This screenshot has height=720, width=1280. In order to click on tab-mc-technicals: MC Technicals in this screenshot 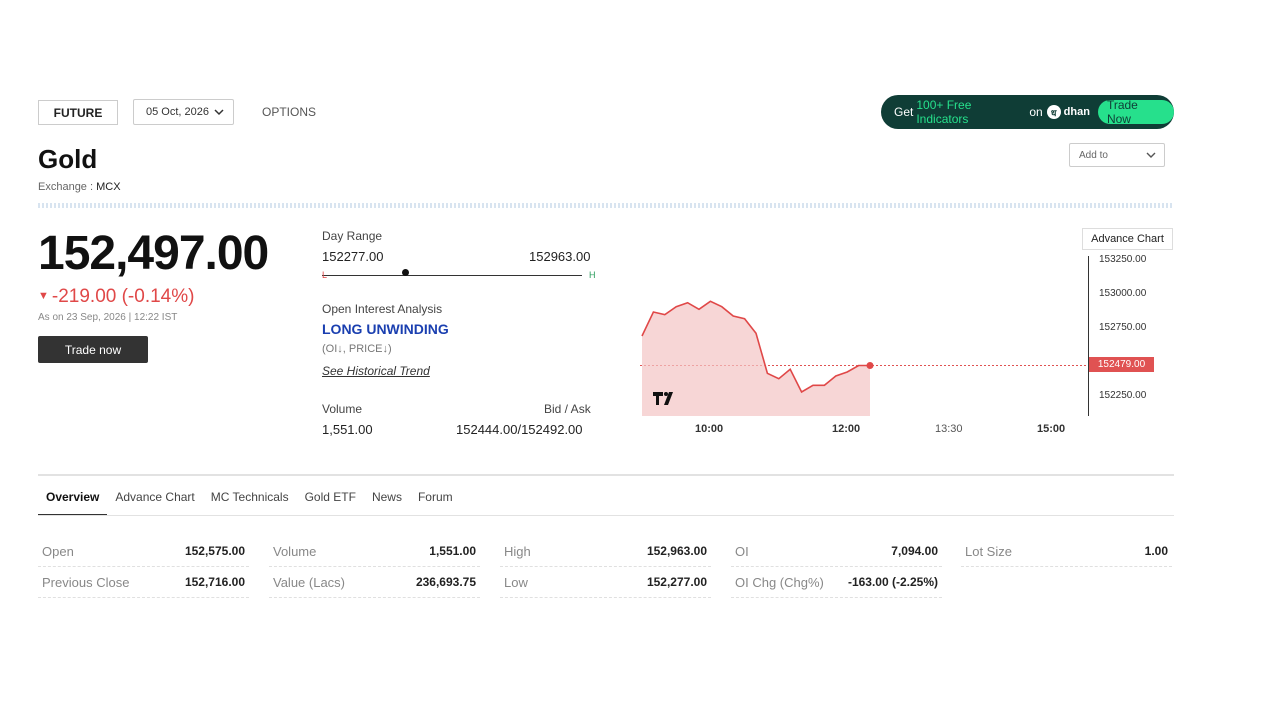, I will do `click(250, 503)`.